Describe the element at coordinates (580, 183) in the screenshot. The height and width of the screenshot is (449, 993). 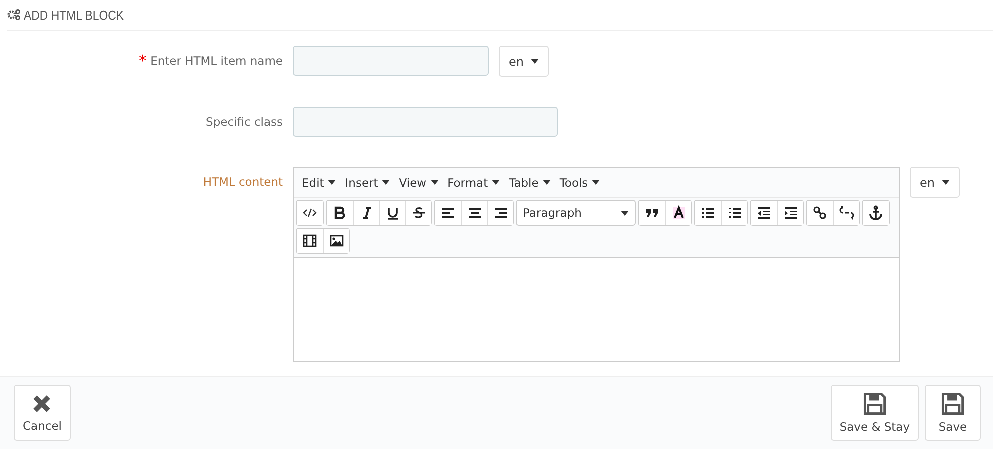
I see `menu-item: Tools` at that location.